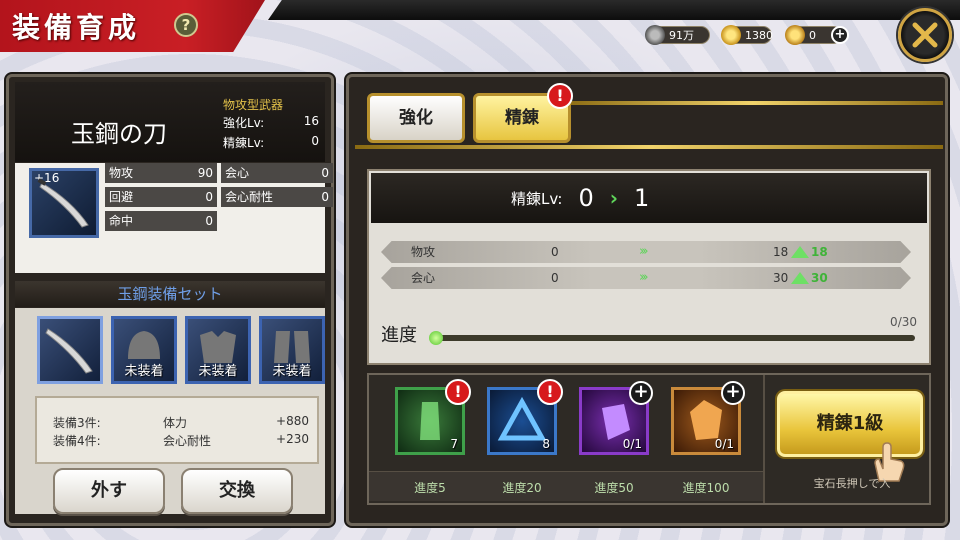  I want to click on set-bonus-row: 装備3件: 体力 +880, so click(181, 422).